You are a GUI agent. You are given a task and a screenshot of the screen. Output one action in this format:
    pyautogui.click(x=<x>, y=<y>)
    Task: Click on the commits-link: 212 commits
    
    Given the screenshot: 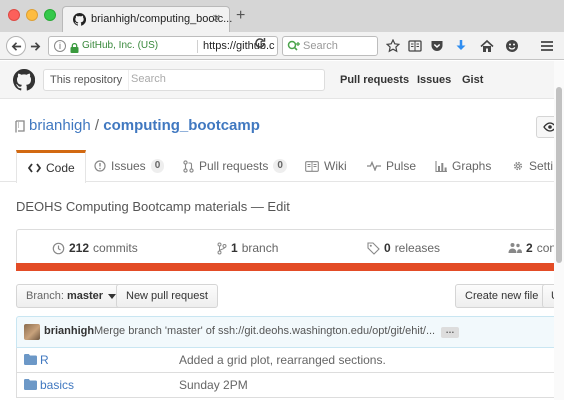 What is the action you would take?
    pyautogui.click(x=95, y=248)
    